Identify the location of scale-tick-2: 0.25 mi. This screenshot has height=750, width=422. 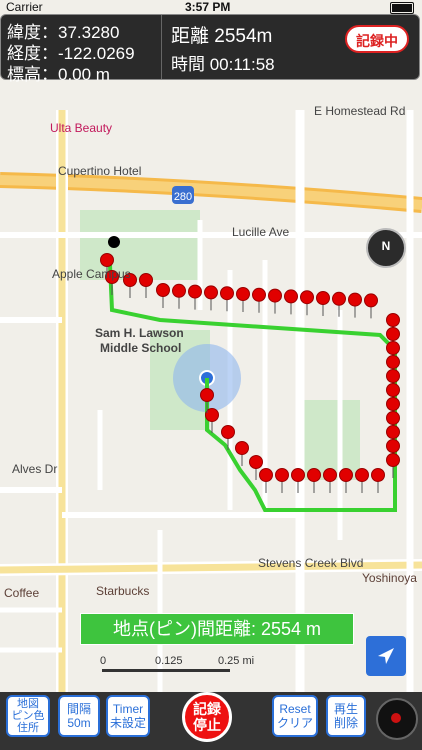
(236, 661).